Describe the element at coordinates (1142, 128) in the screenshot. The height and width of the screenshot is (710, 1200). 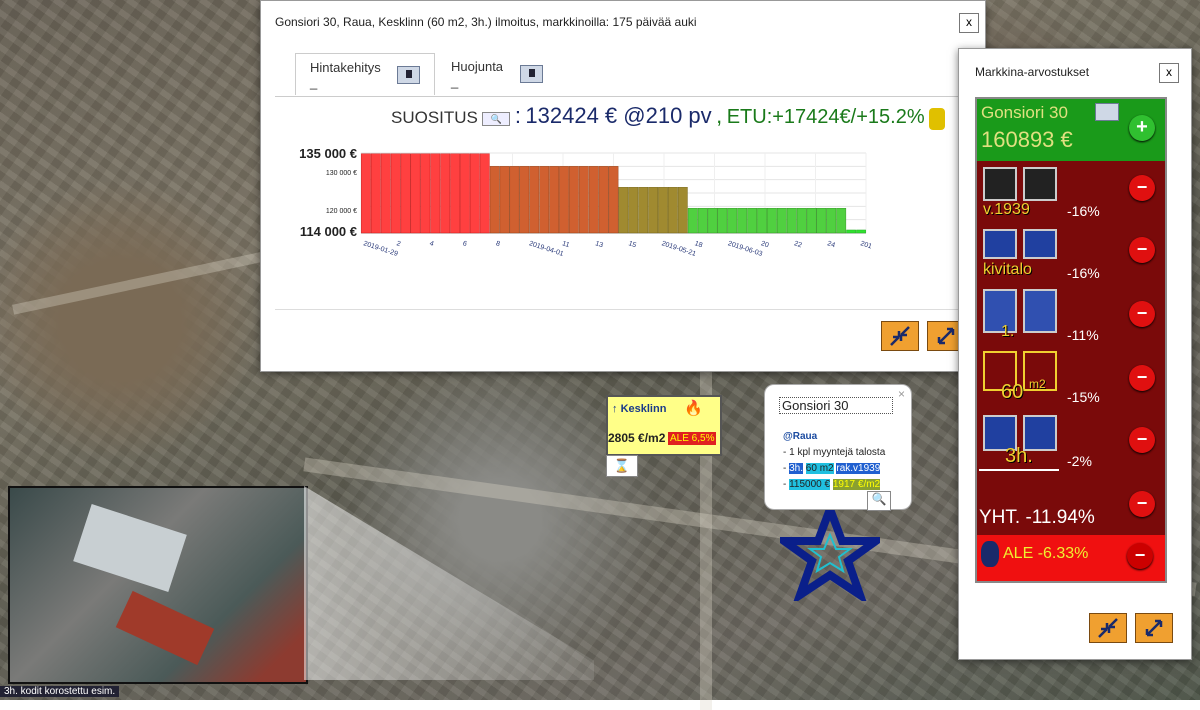
I see `add-button: +` at that location.